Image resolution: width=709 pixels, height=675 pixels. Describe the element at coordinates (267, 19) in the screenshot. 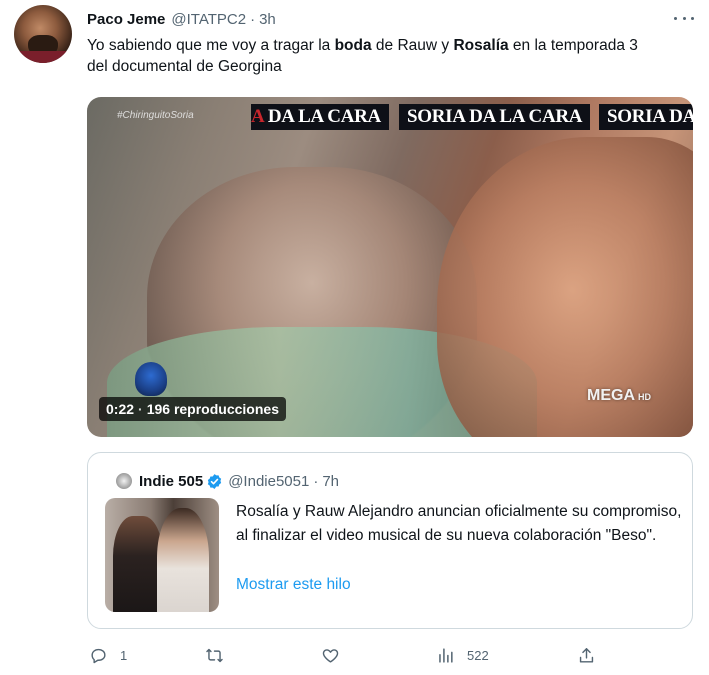

I see `tweet-time: 3h` at that location.